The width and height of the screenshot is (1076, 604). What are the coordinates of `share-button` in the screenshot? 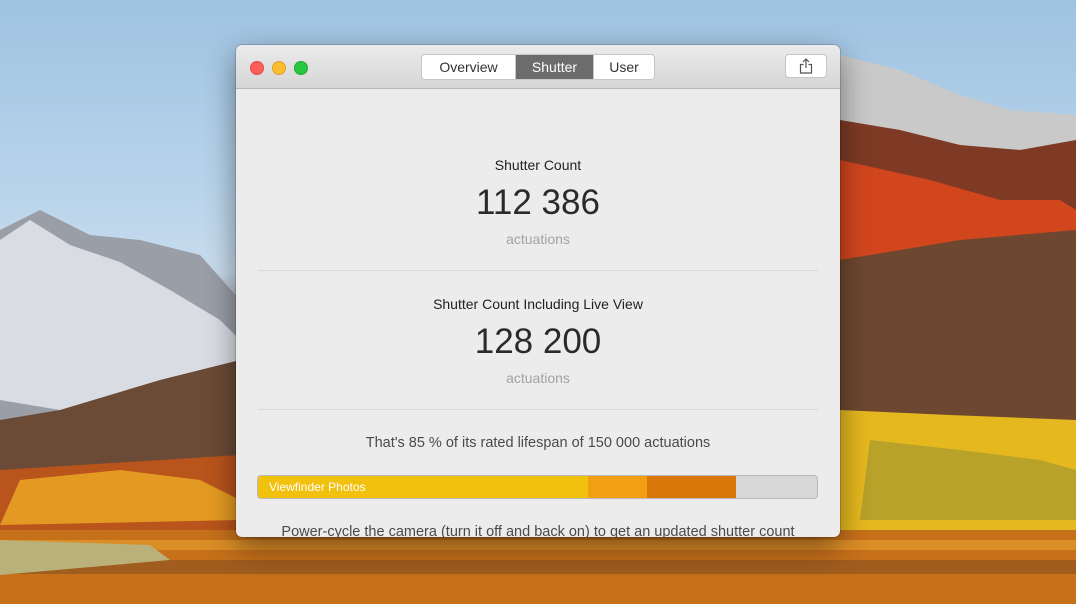 It's located at (806, 66).